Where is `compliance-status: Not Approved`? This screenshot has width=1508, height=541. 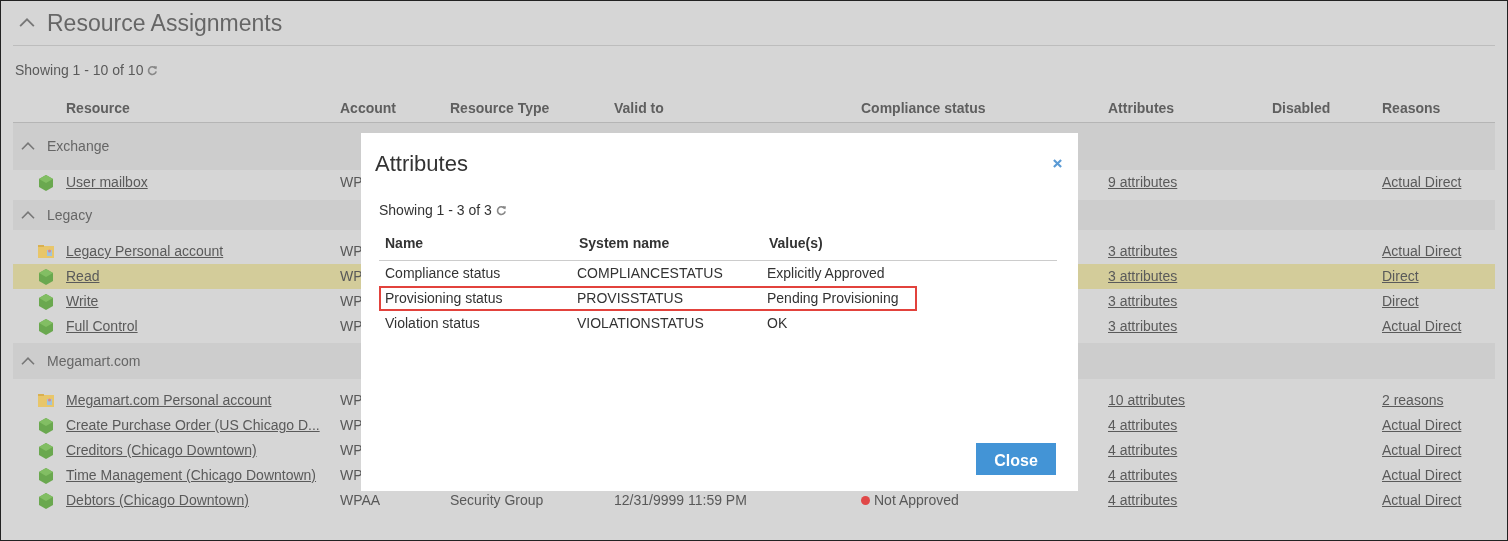
compliance-status: Not Approved is located at coordinates (916, 500).